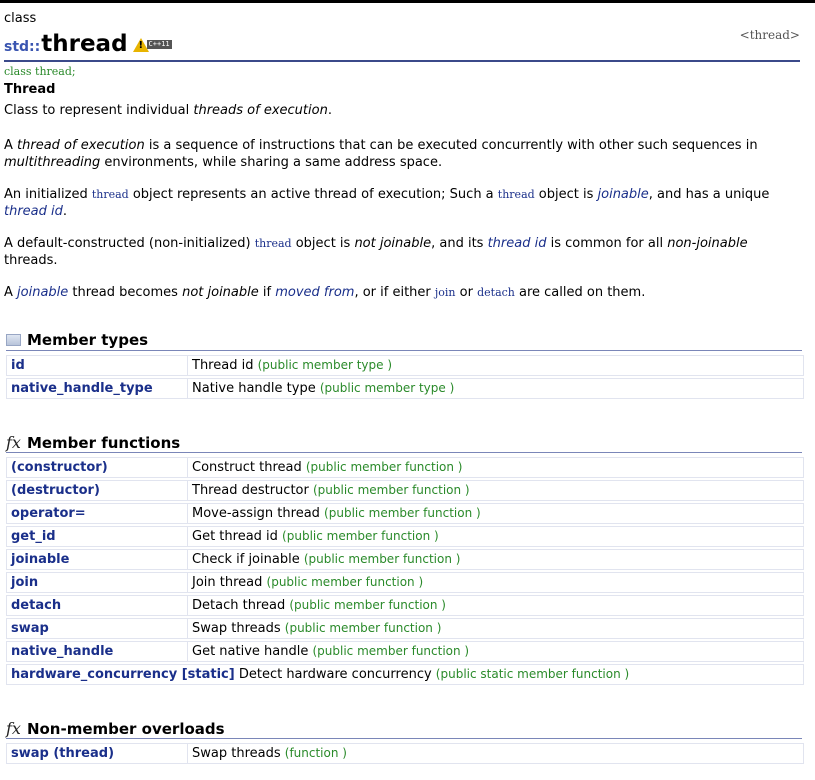 The height and width of the screenshot is (780, 815). Describe the element at coordinates (96, 605) in the screenshot. I see `member-link: detach` at that location.